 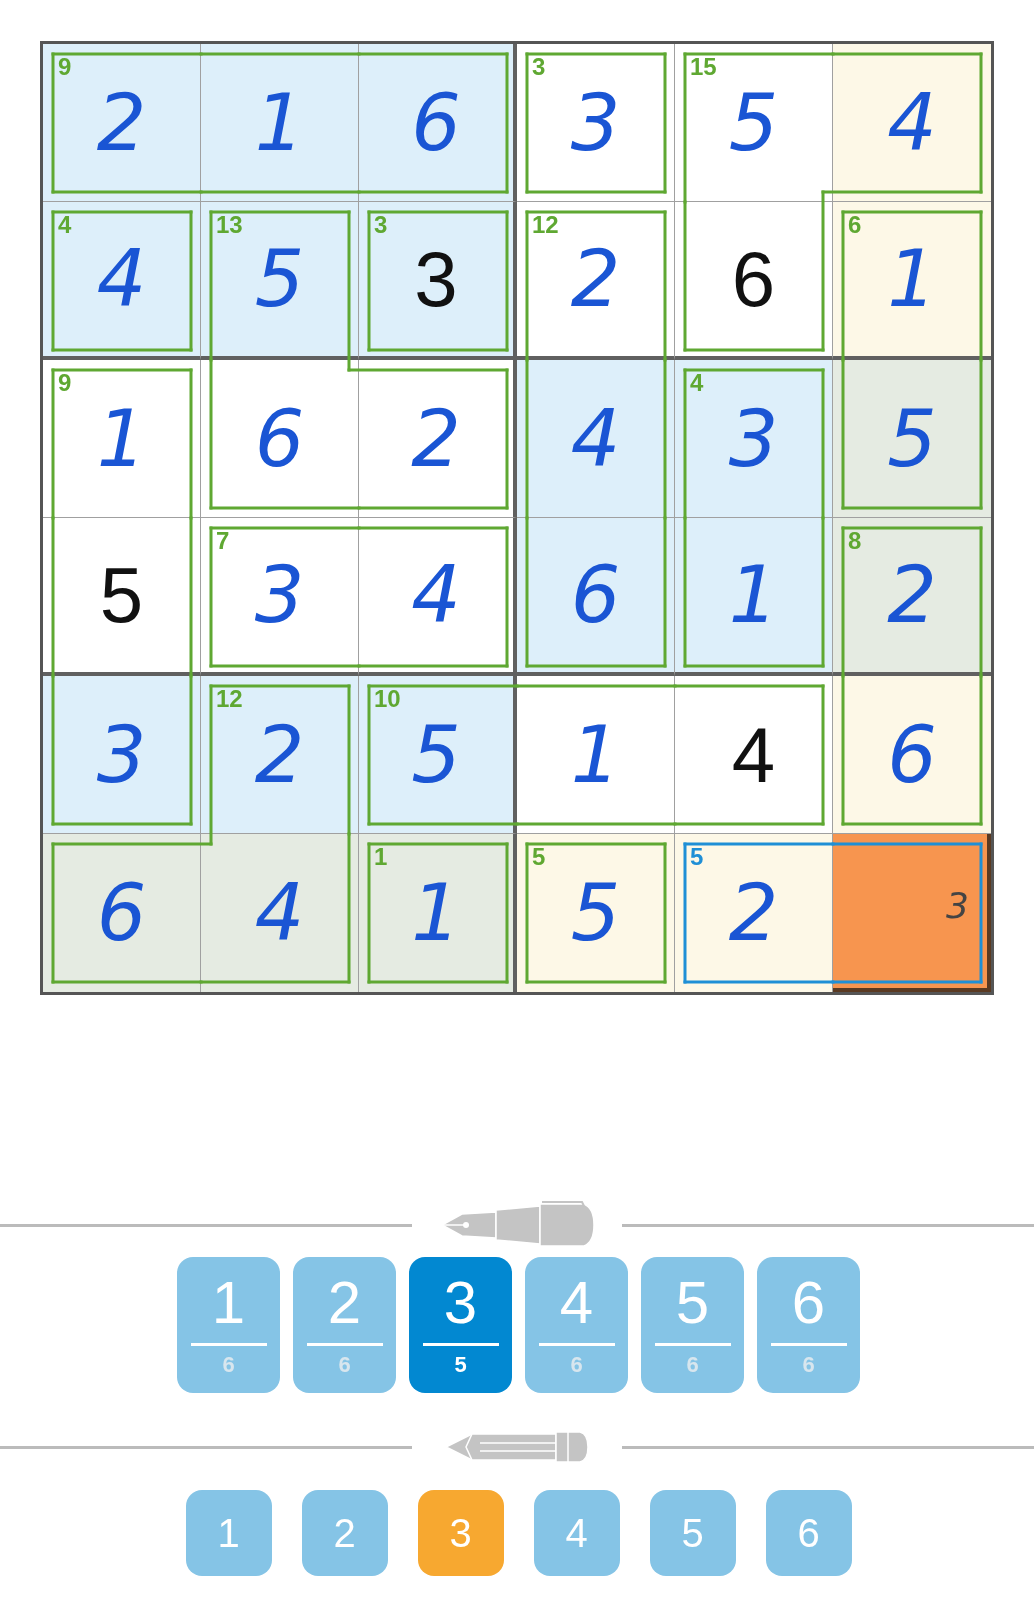 What do you see at coordinates (957, 906) in the screenshot?
I see `pencil-mark: 3` at bounding box center [957, 906].